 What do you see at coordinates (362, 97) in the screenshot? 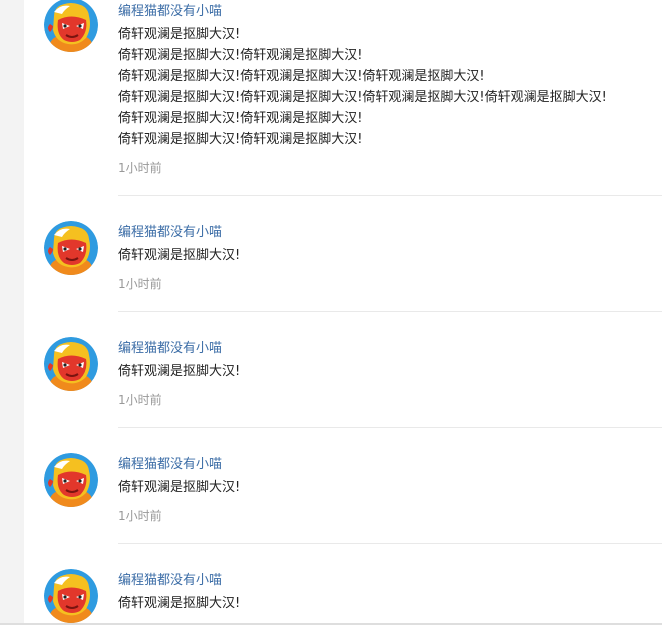
I see `comment-text-line: 倚轩观澜是抠脚大汉!倚轩观澜是抠脚大汉!倚轩观澜是抠脚大汉!倚轩观澜是抠脚大汉!` at bounding box center [362, 97].